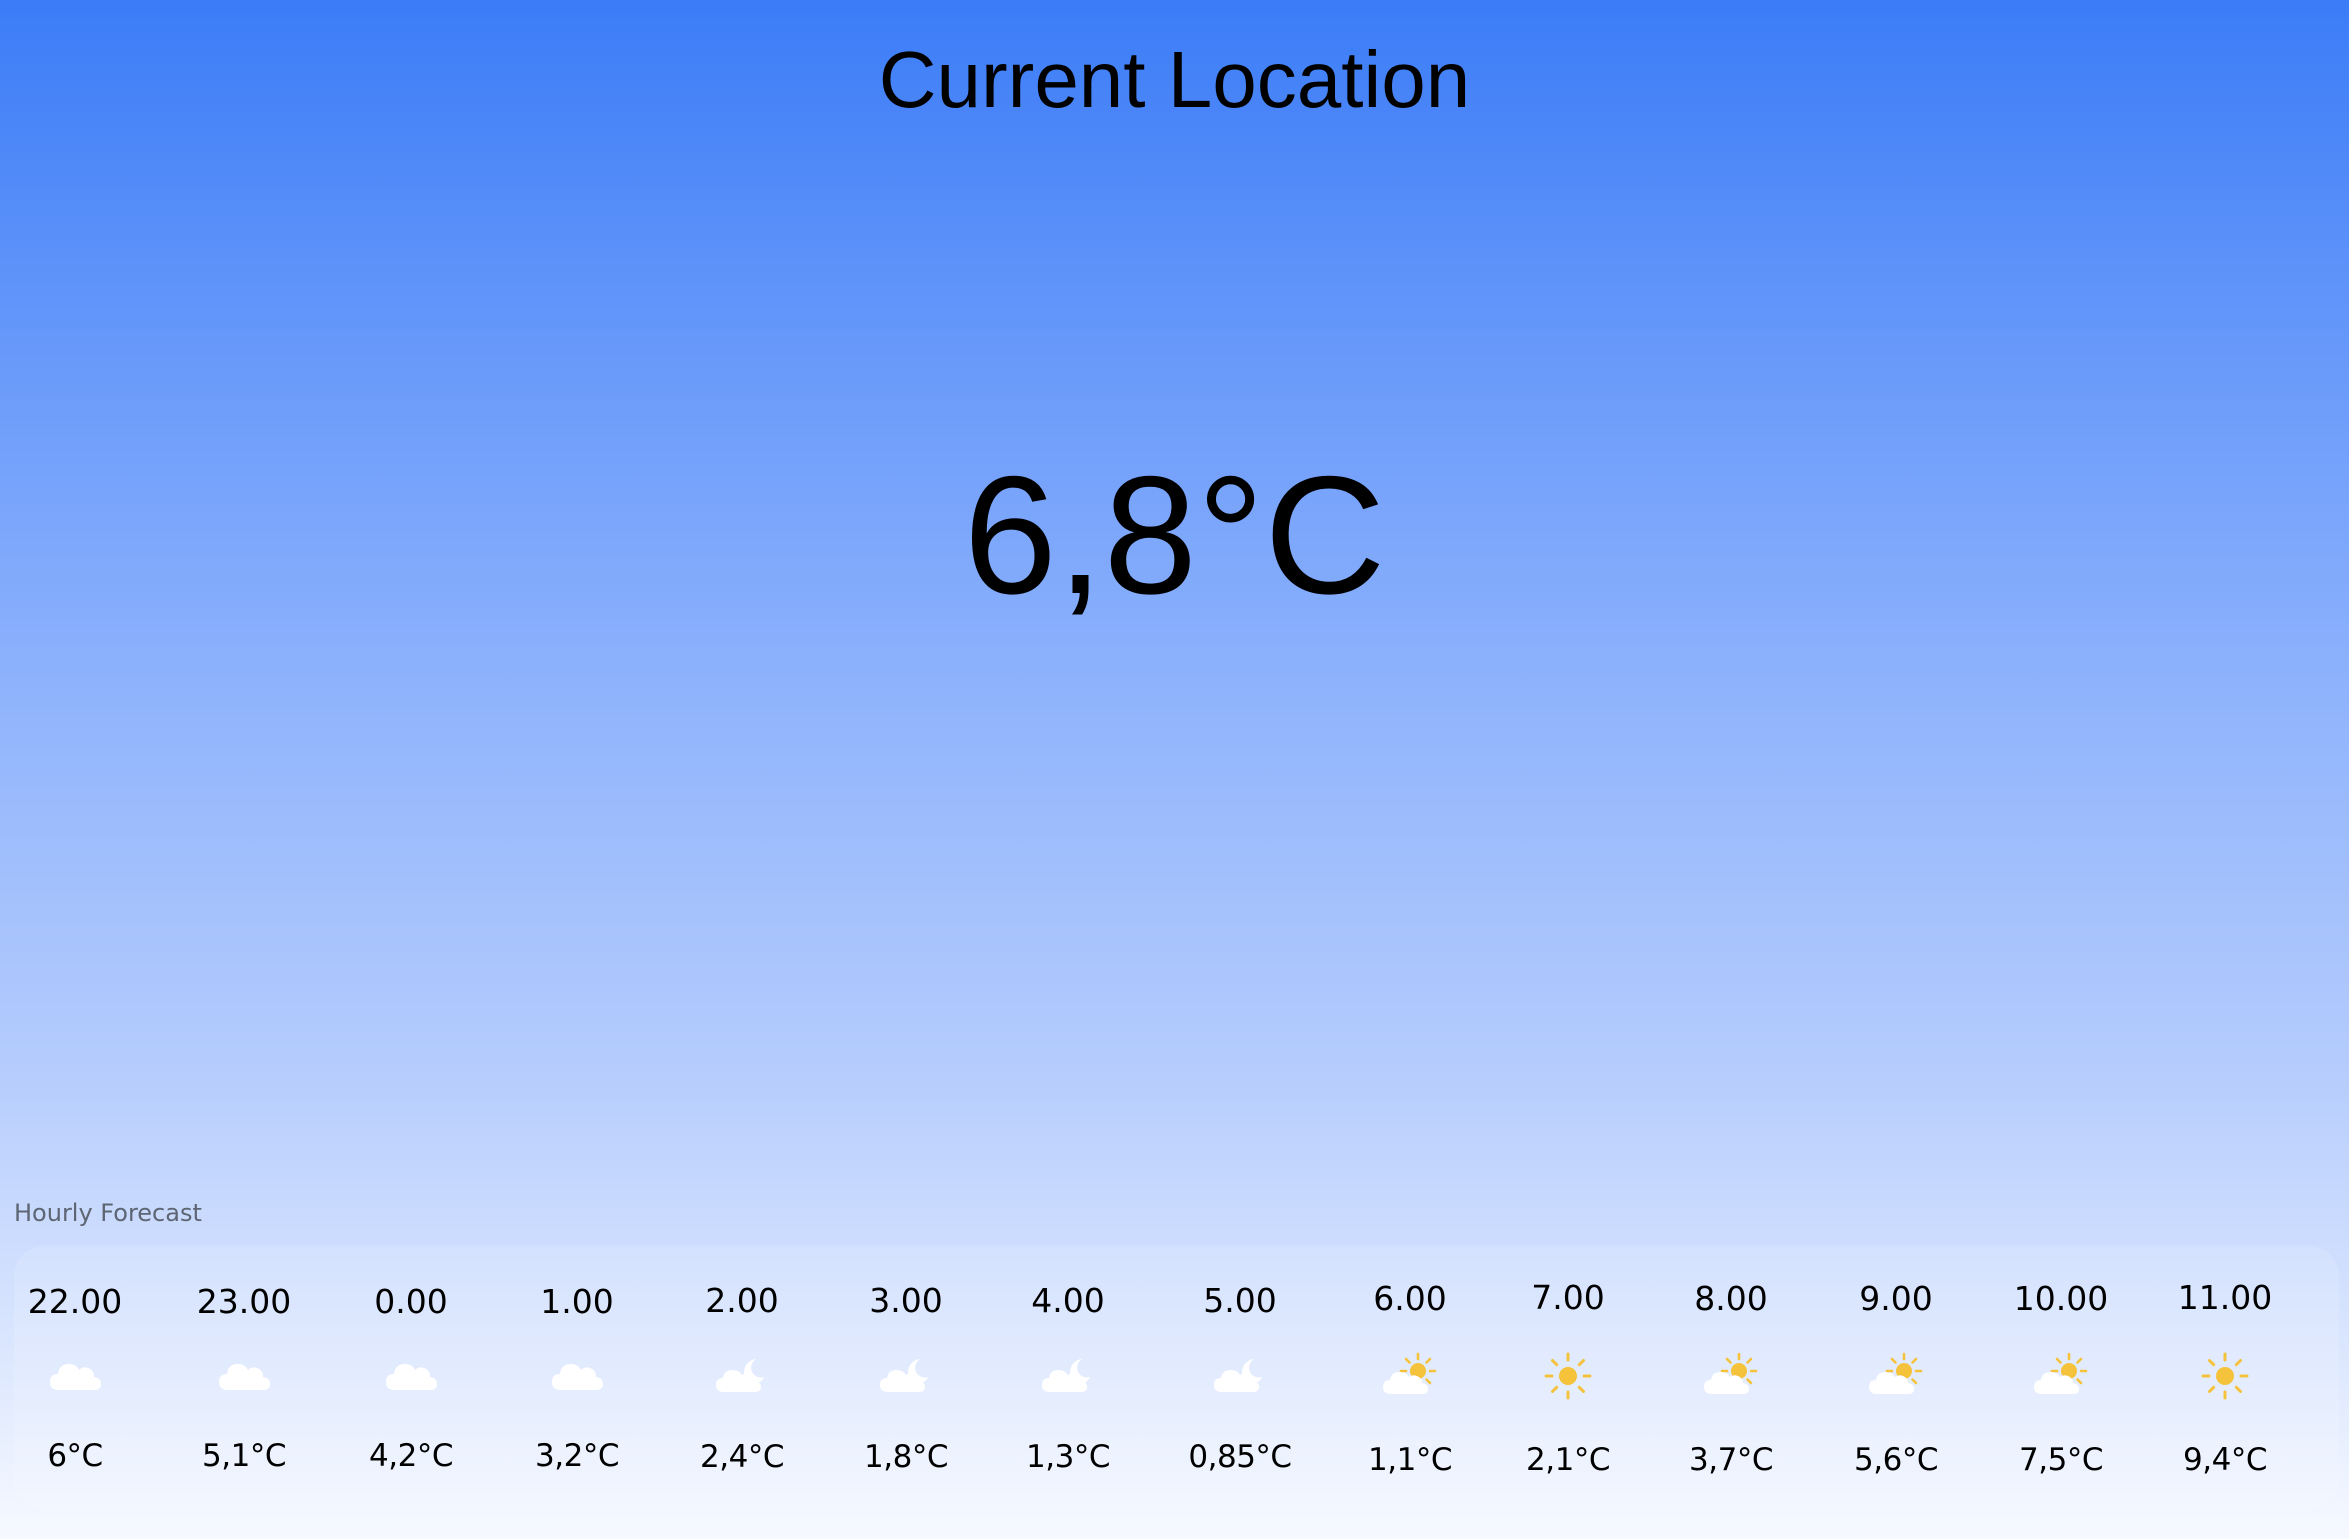 The image size is (2349, 1539). What do you see at coordinates (1896, 1298) in the screenshot?
I see `forecast-hour-time: 9.00` at bounding box center [1896, 1298].